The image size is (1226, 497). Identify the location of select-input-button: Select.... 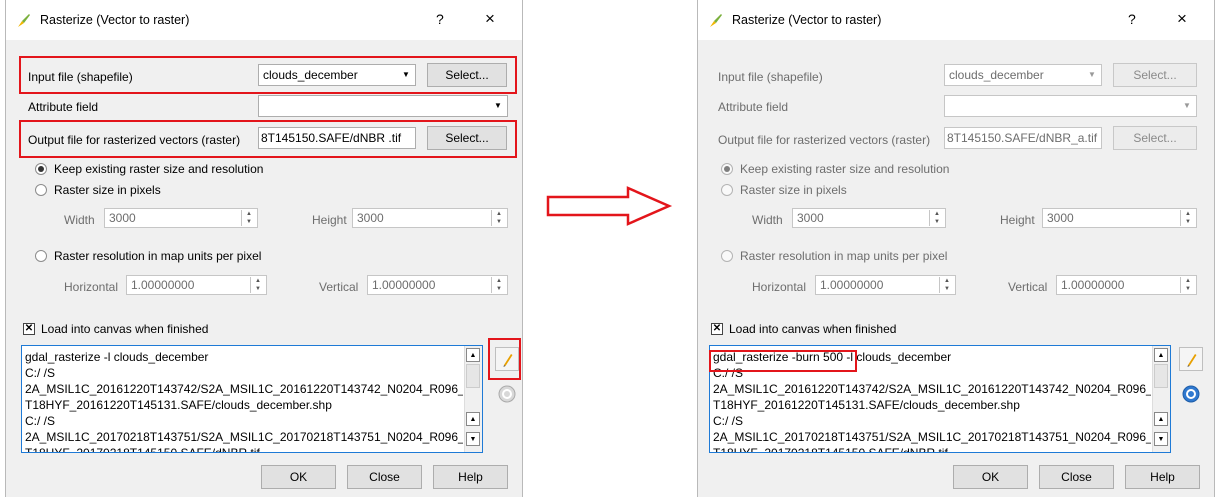
(1155, 75).